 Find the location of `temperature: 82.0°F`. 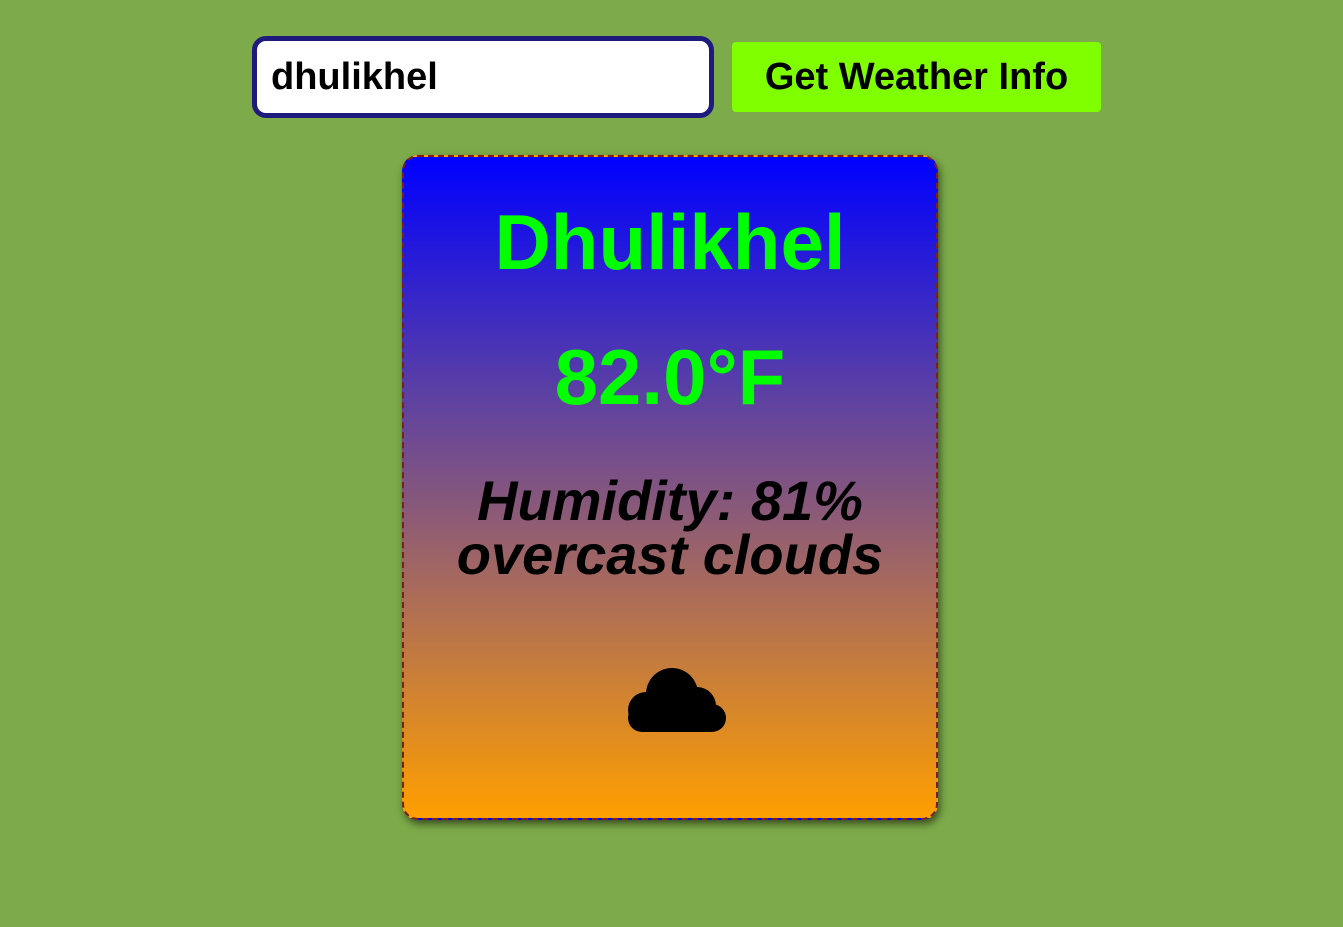

temperature: 82.0°F is located at coordinates (670, 377).